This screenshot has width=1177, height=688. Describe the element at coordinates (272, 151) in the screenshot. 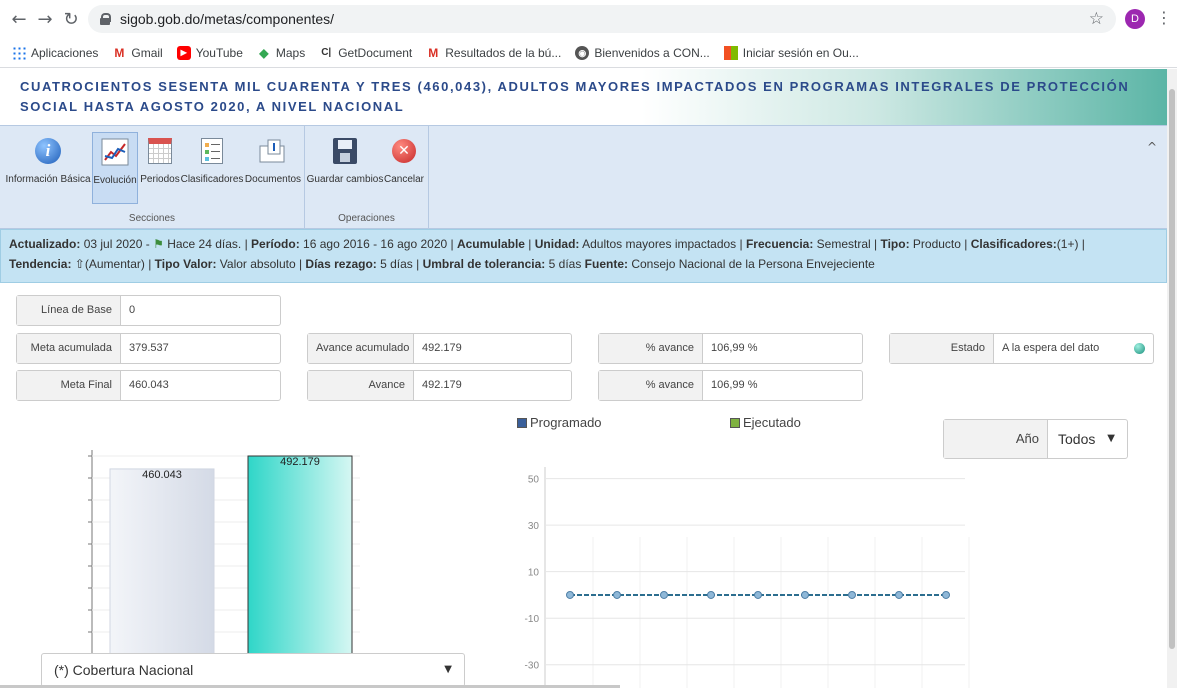

I see `documents-icon` at that location.